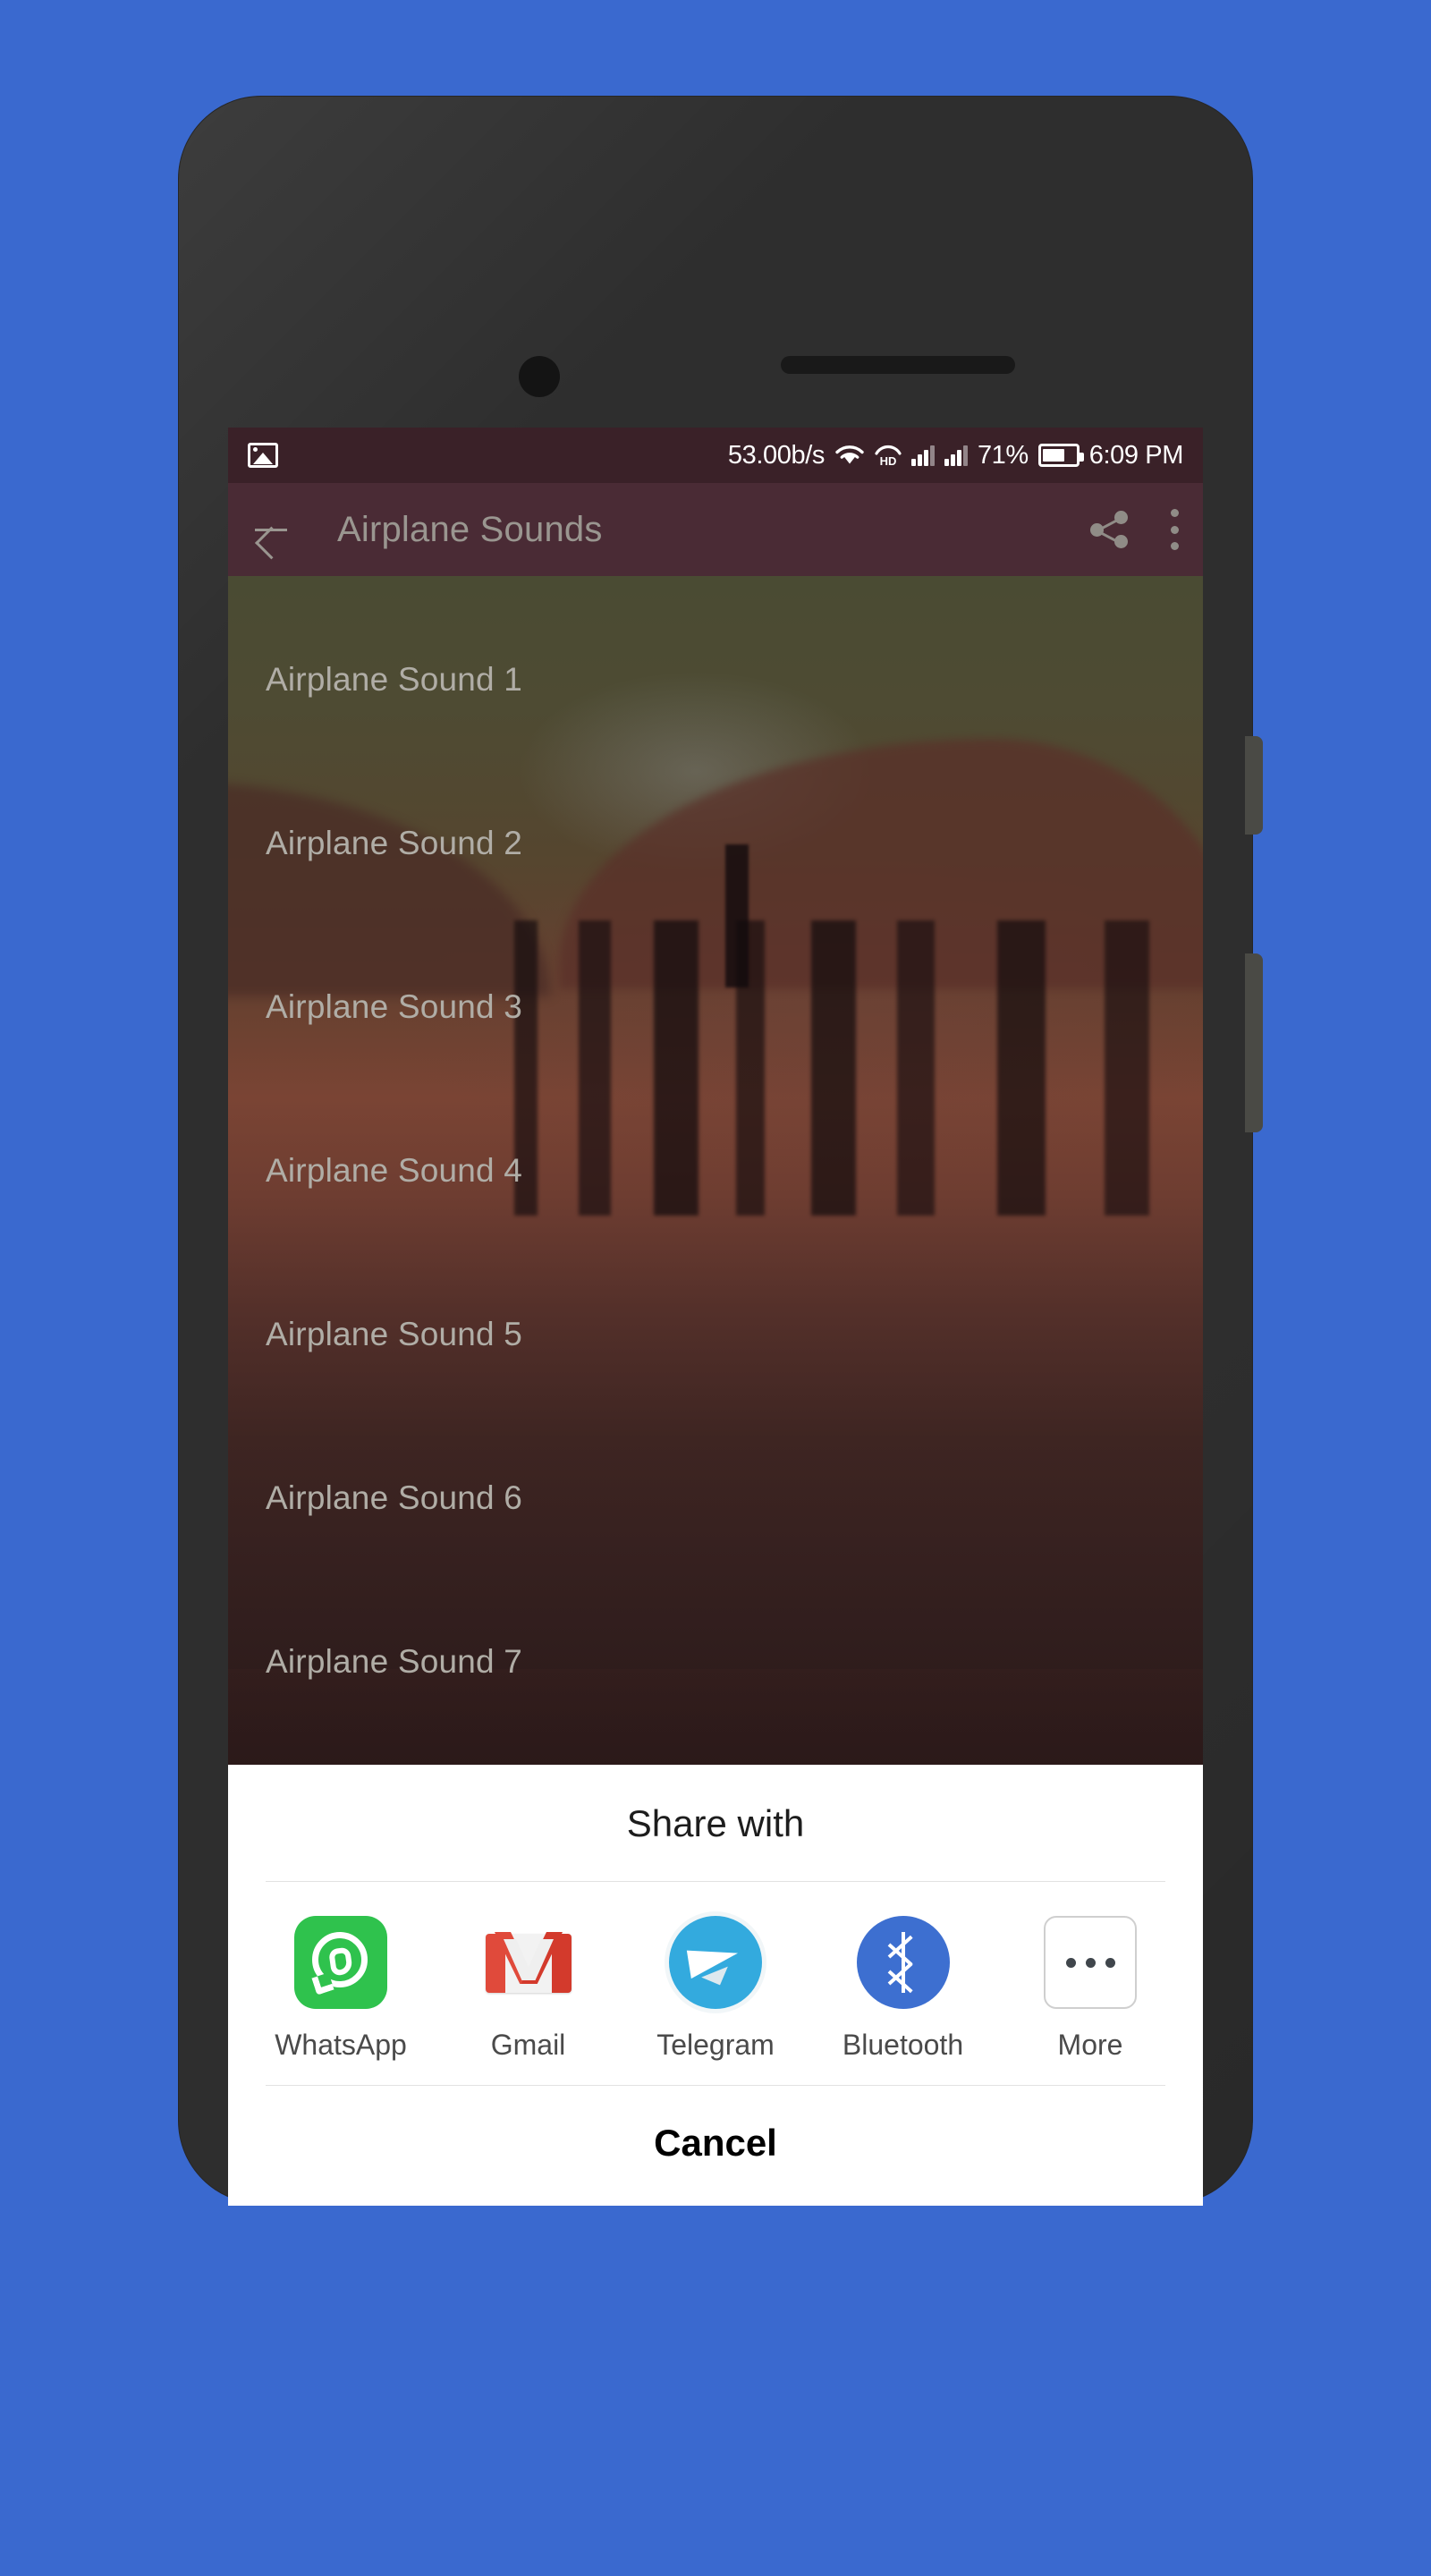  Describe the element at coordinates (395, 842) in the screenshot. I see `list-item-label: Airplane Sound 2` at that location.